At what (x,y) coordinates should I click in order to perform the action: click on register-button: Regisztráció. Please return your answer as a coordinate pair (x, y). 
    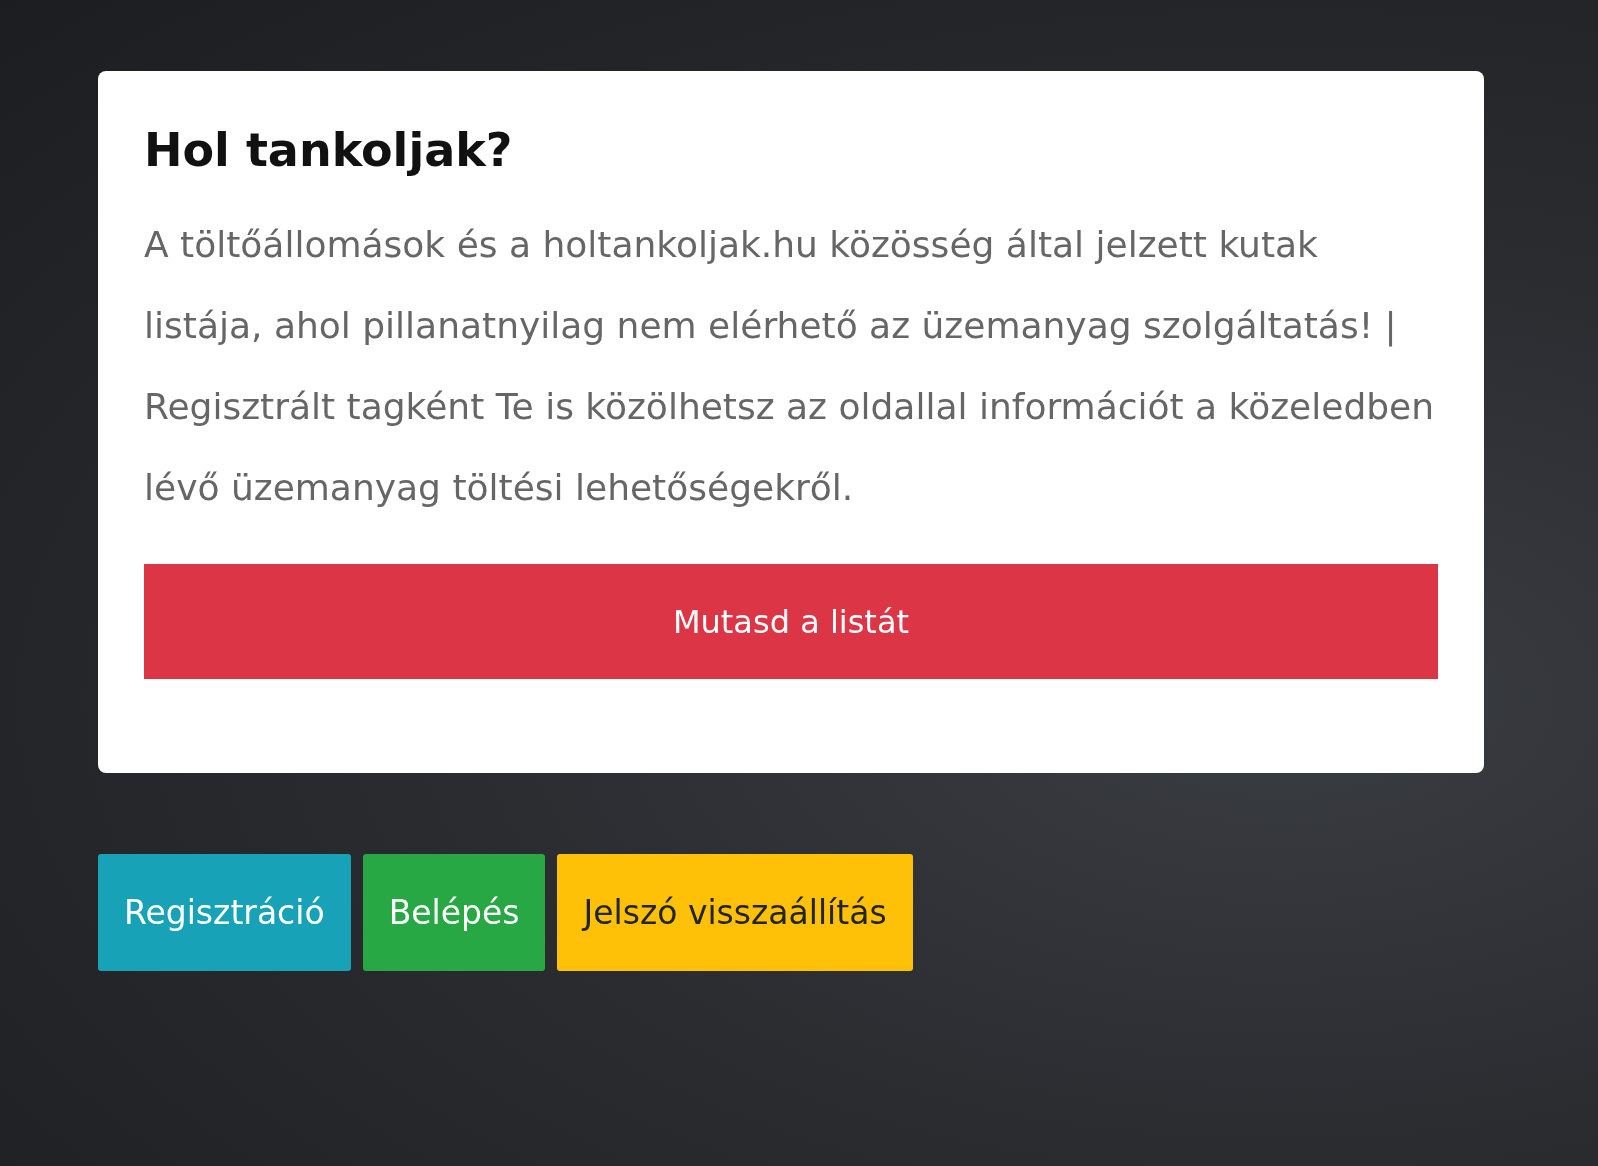
    Looking at the image, I should click on (224, 913).